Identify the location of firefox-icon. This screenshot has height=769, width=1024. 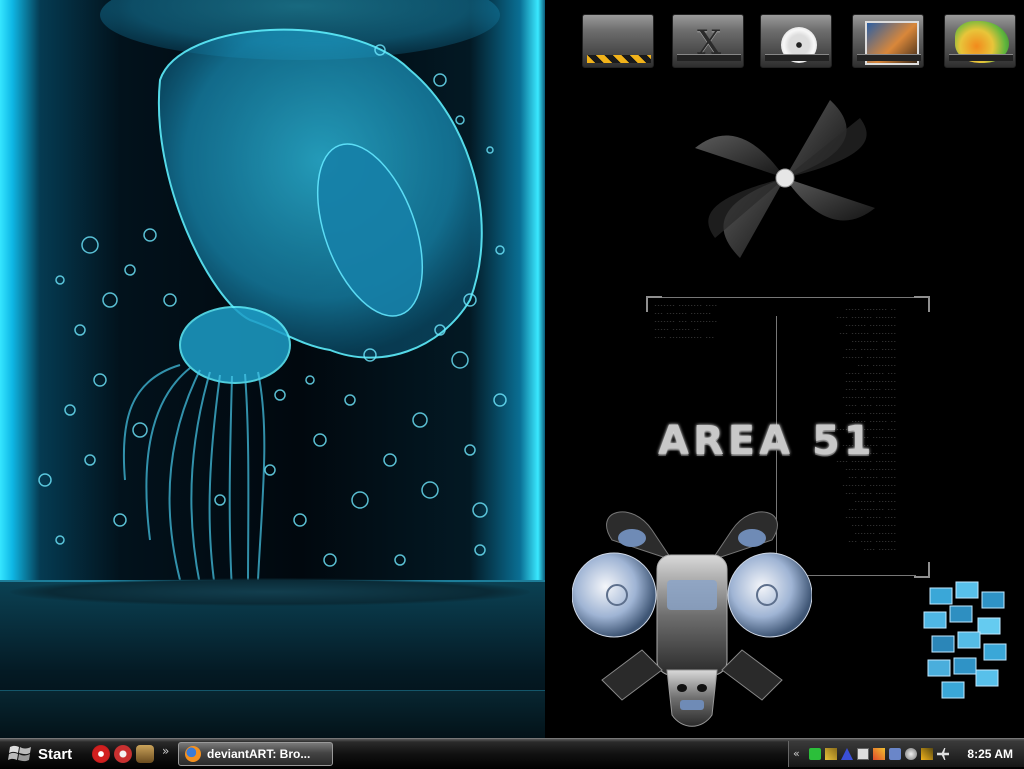
(193, 754).